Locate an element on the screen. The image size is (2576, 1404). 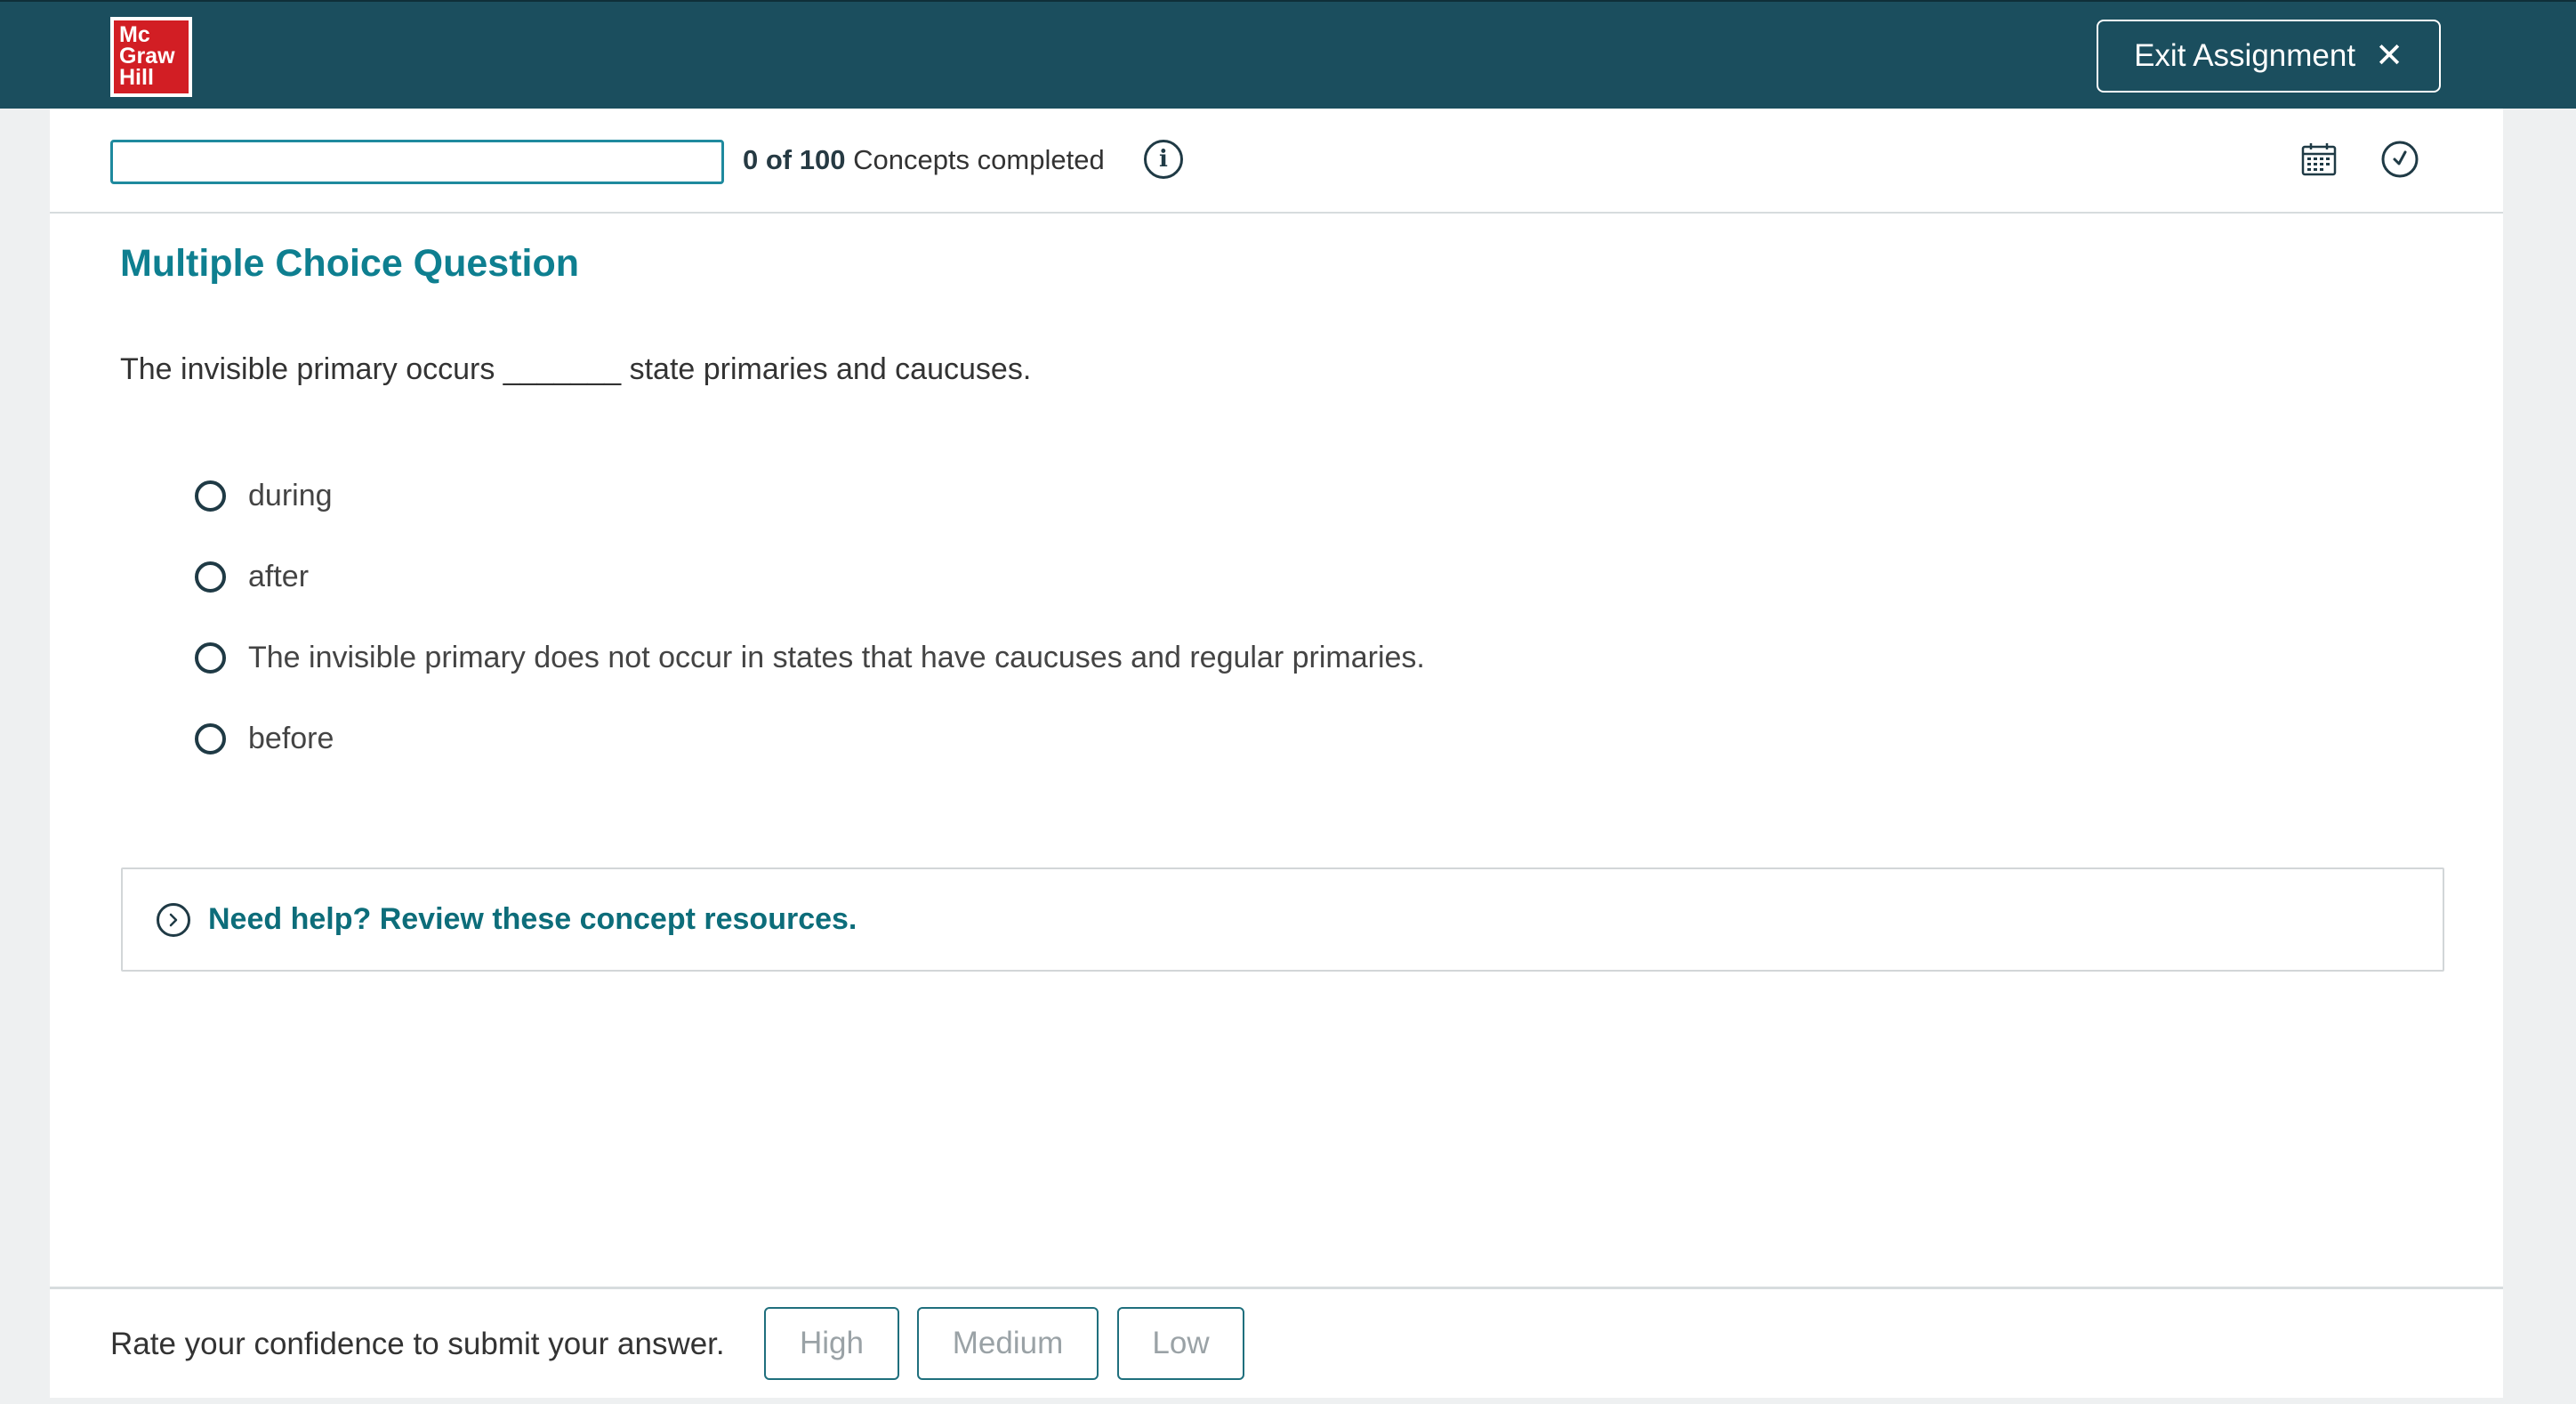
confidence-medium-button: Medium is located at coordinates (1008, 1343).